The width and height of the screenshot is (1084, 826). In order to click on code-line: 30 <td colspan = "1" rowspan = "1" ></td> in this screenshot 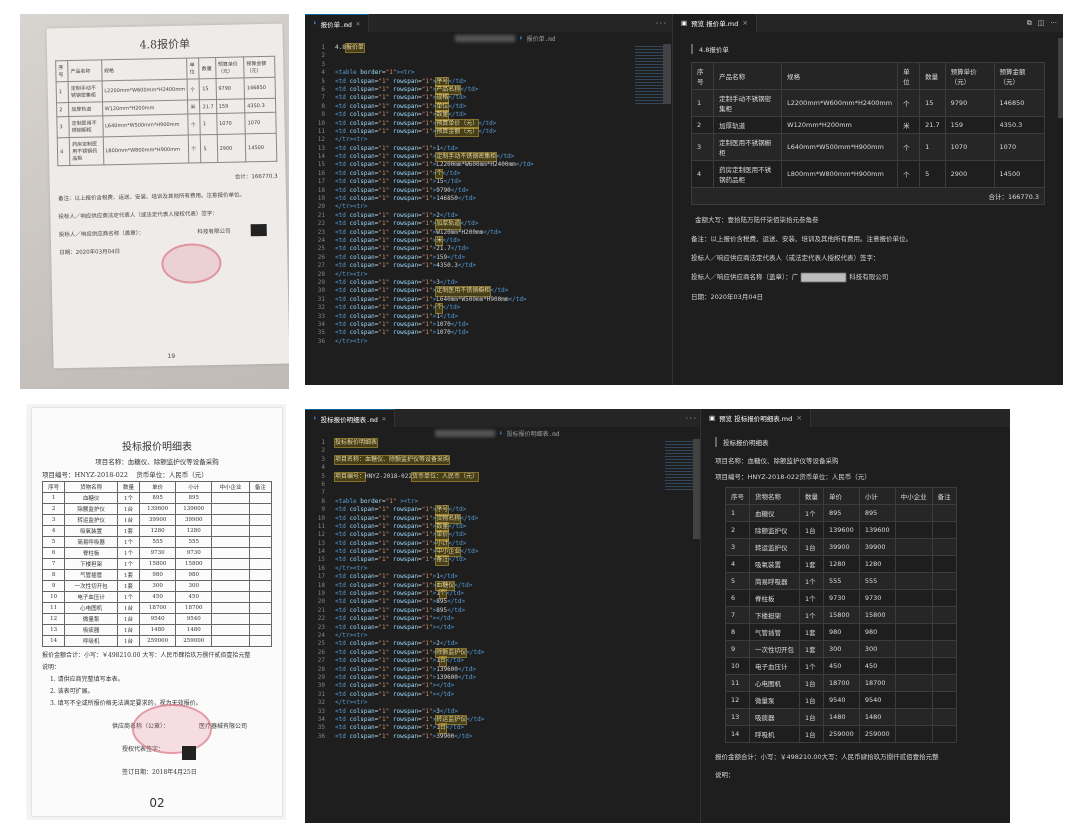, I will do `click(394, 686)`.